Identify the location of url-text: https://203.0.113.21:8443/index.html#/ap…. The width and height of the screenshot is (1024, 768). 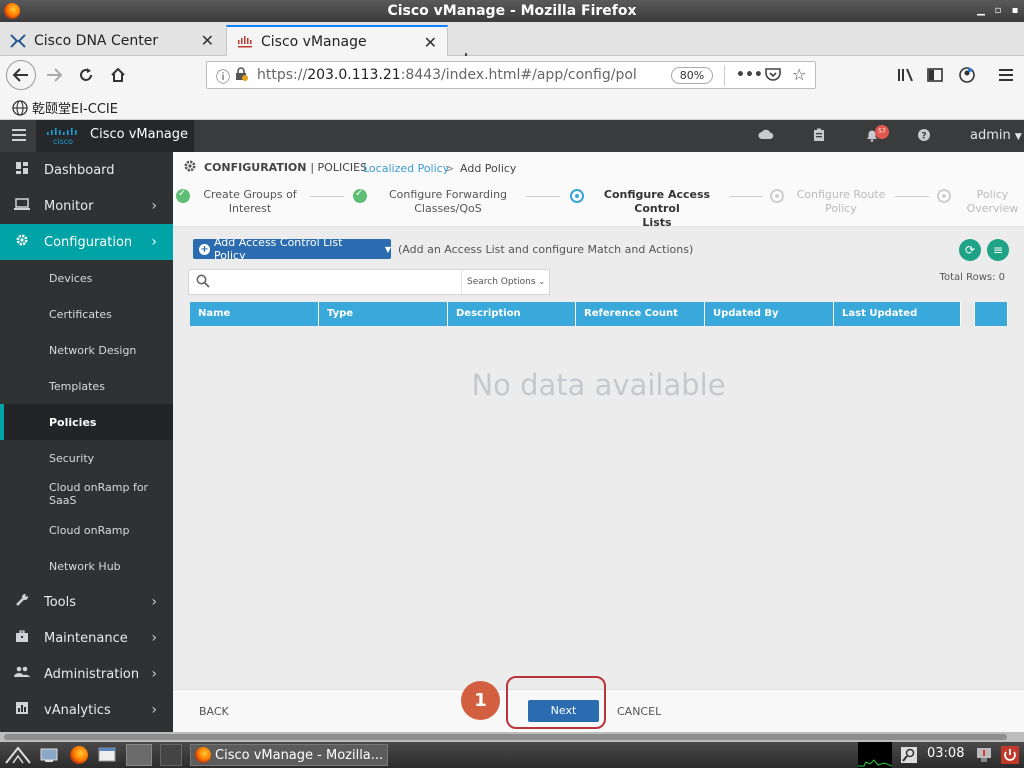
(447, 75).